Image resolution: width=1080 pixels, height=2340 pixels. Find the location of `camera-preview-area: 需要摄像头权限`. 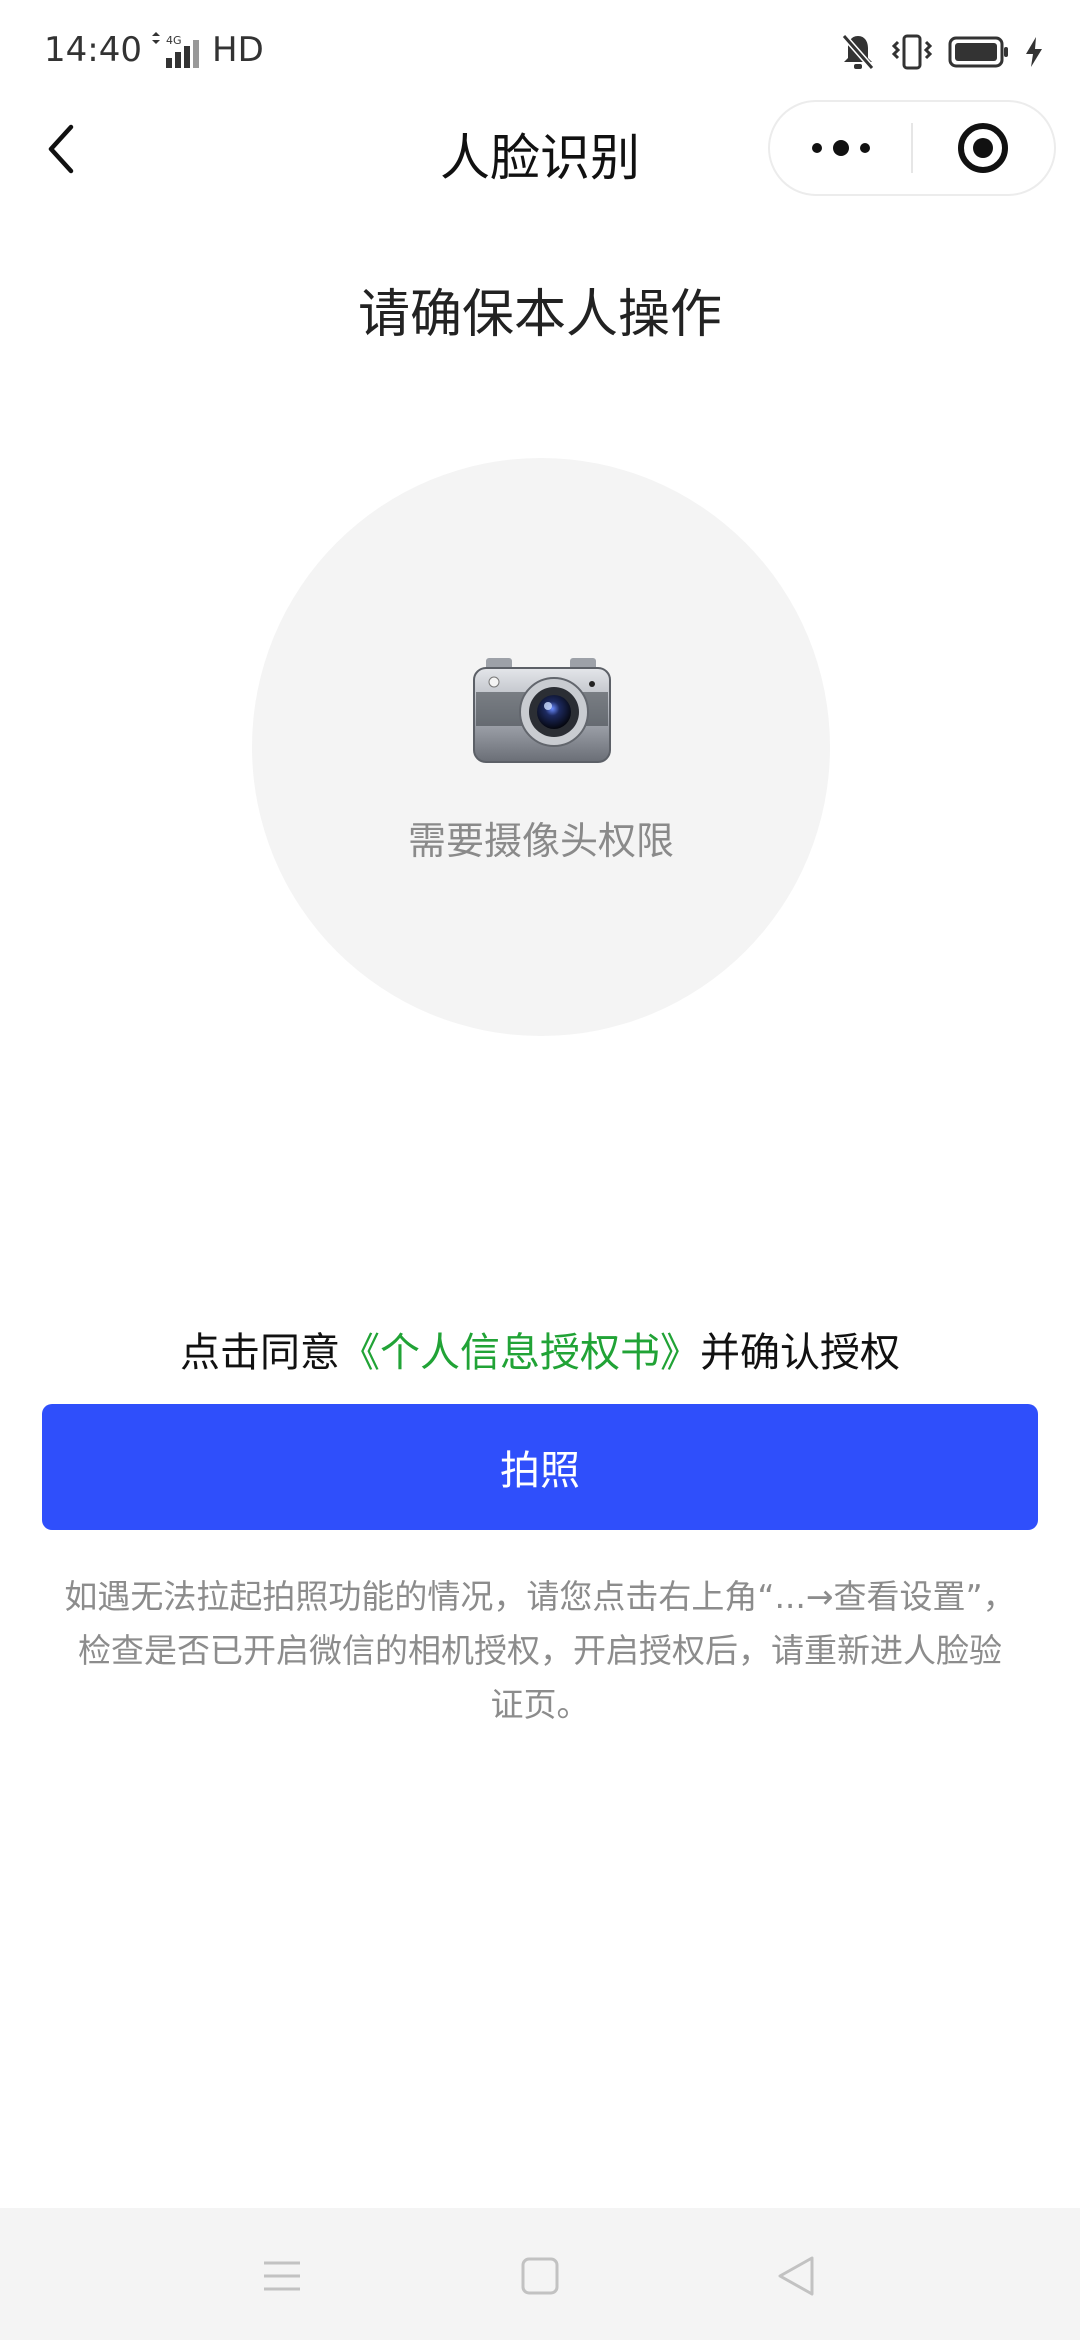

camera-preview-area: 需要摄像头权限 is located at coordinates (541, 747).